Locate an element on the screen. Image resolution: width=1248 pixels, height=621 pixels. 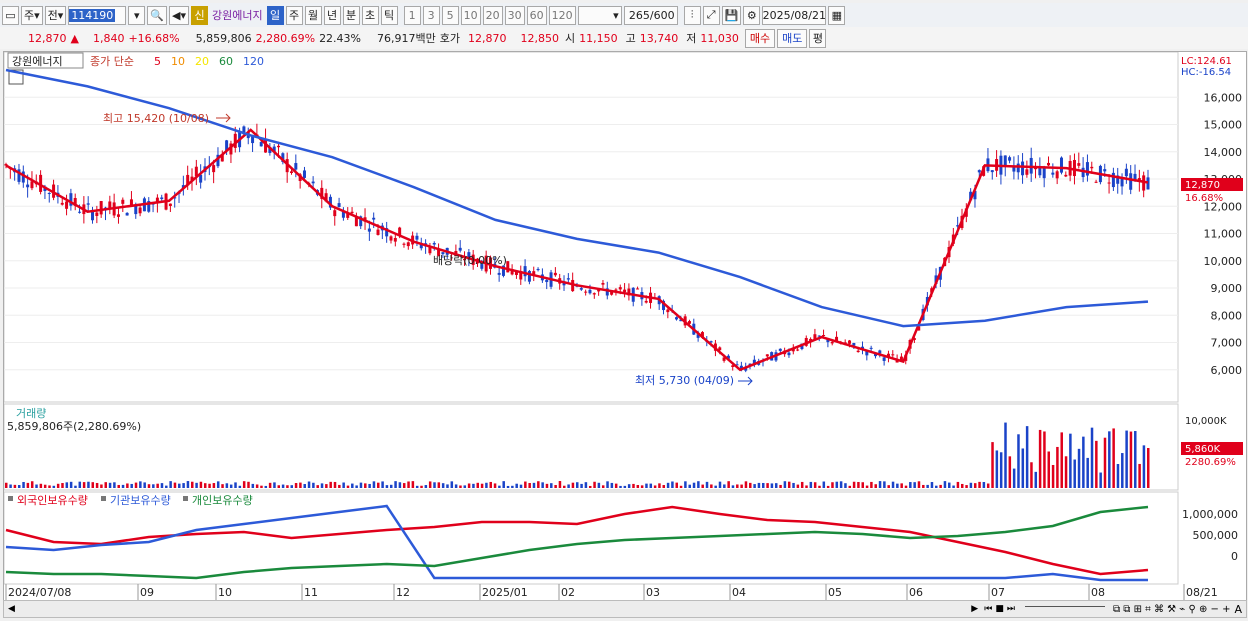
rewind-icon: ⏮ is located at coordinates (988, 609).